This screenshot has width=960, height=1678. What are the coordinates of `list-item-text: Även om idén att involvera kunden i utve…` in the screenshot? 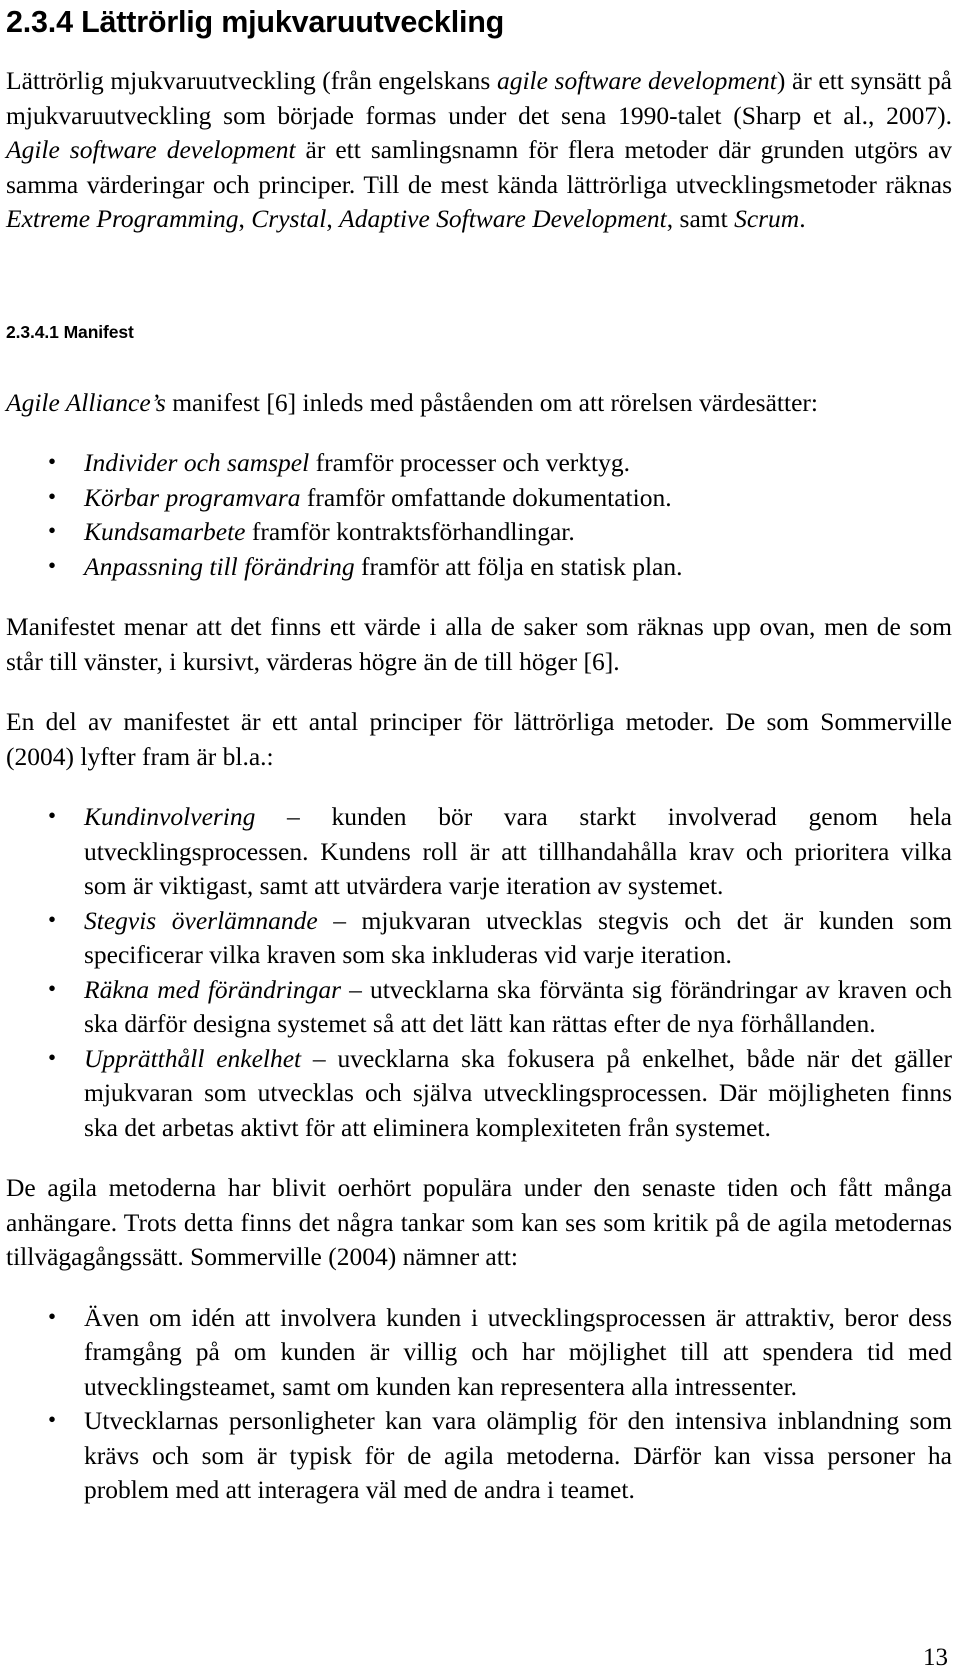 It's located at (518, 1351).